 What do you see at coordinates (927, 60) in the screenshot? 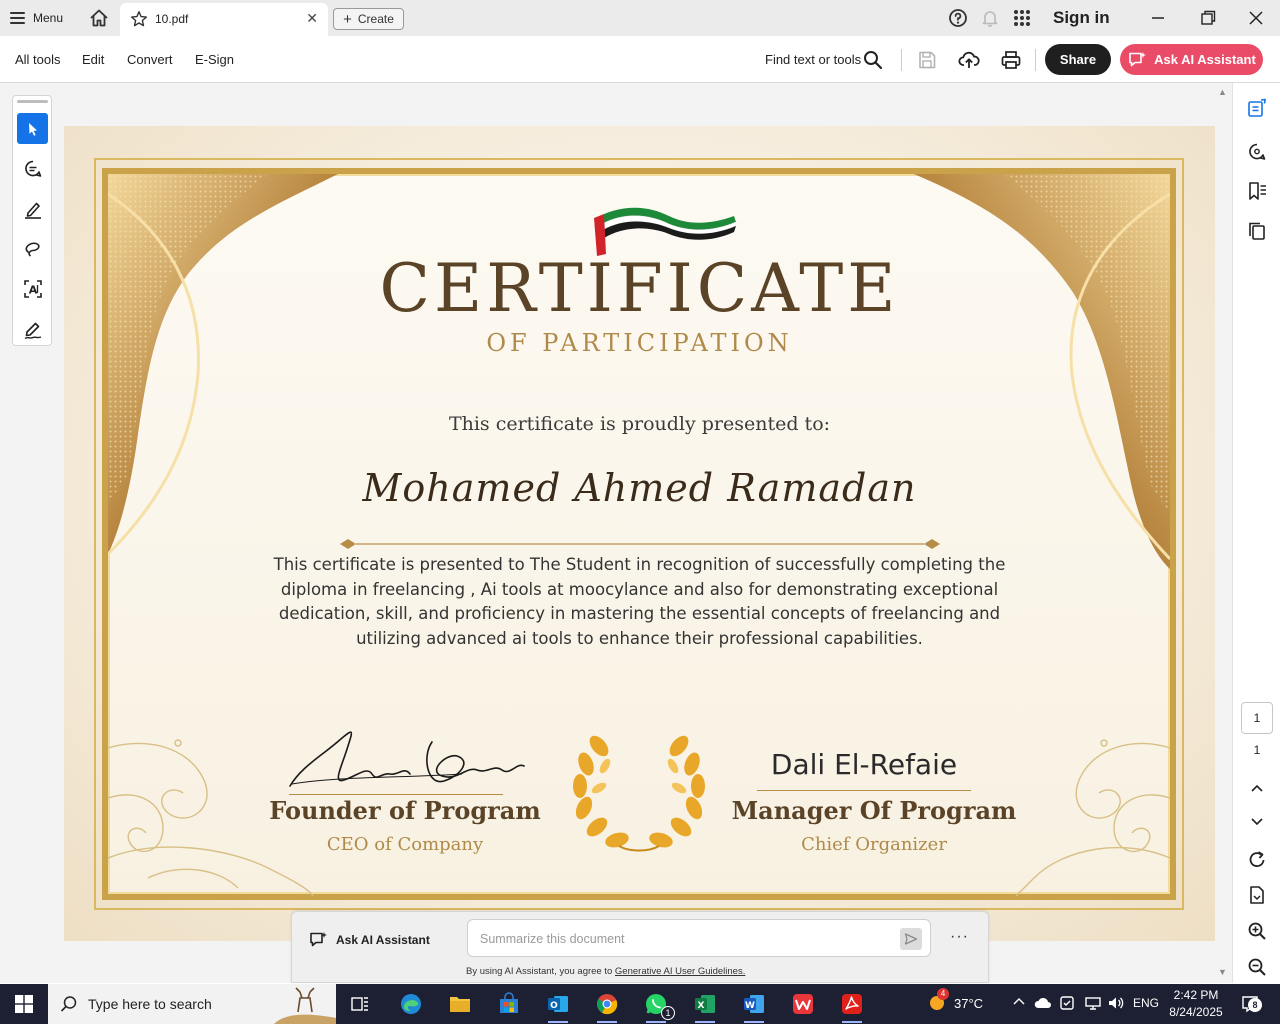
I see `save-icon` at bounding box center [927, 60].